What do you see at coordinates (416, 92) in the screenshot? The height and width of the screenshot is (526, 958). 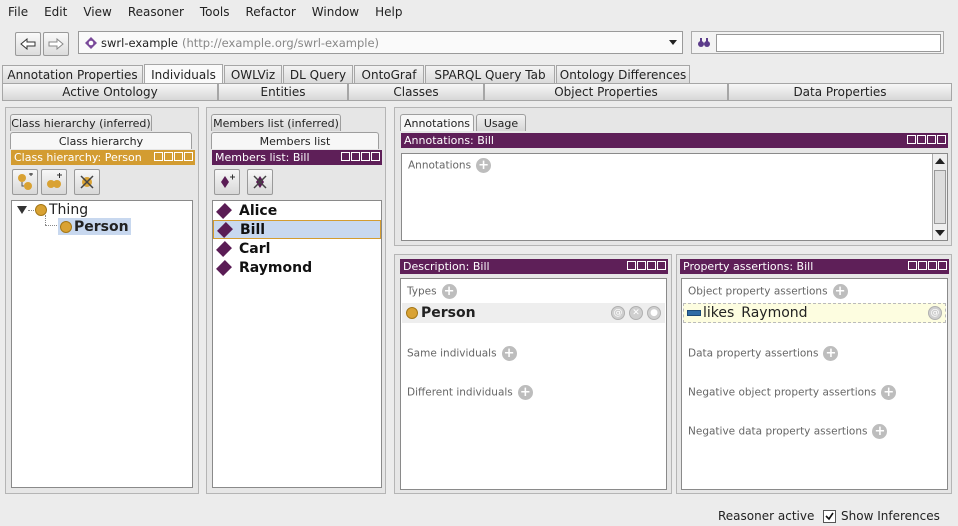 I see `tab-classes: Classes` at bounding box center [416, 92].